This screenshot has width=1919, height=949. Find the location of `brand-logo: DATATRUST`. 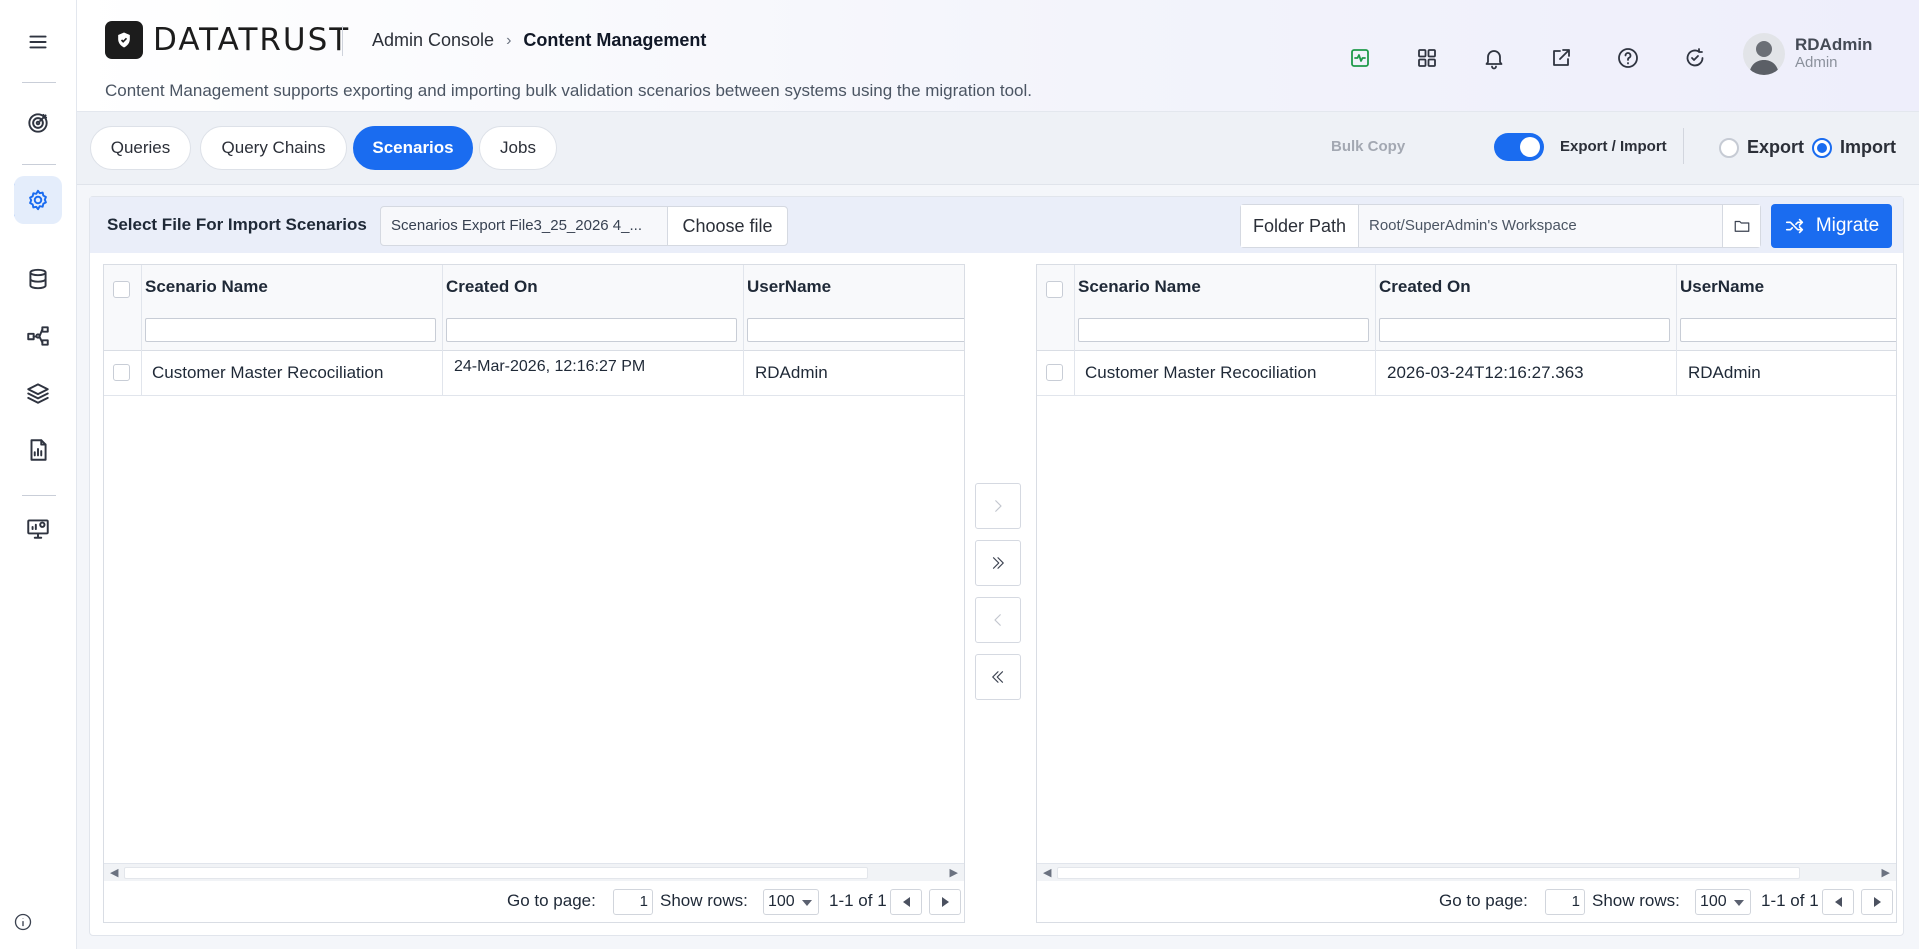

brand-logo: DATATRUST is located at coordinates (227, 40).